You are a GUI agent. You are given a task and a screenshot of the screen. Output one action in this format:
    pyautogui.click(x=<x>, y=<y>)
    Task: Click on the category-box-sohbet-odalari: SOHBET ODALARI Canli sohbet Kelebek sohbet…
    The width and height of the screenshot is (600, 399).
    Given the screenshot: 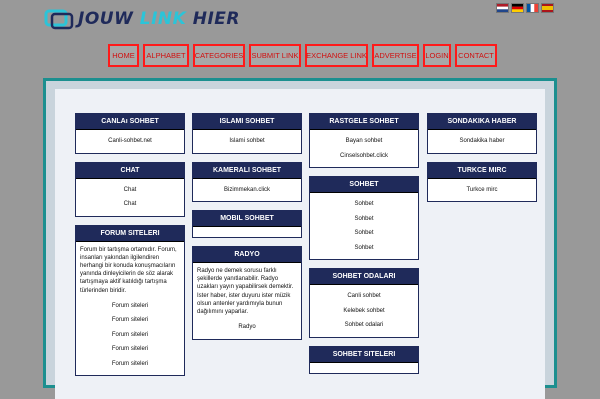 What is the action you would take?
    pyautogui.click(x=364, y=303)
    